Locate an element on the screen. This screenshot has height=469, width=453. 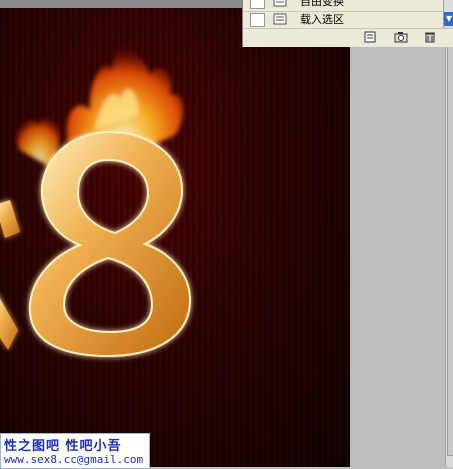
new-document-icon is located at coordinates (370, 37).